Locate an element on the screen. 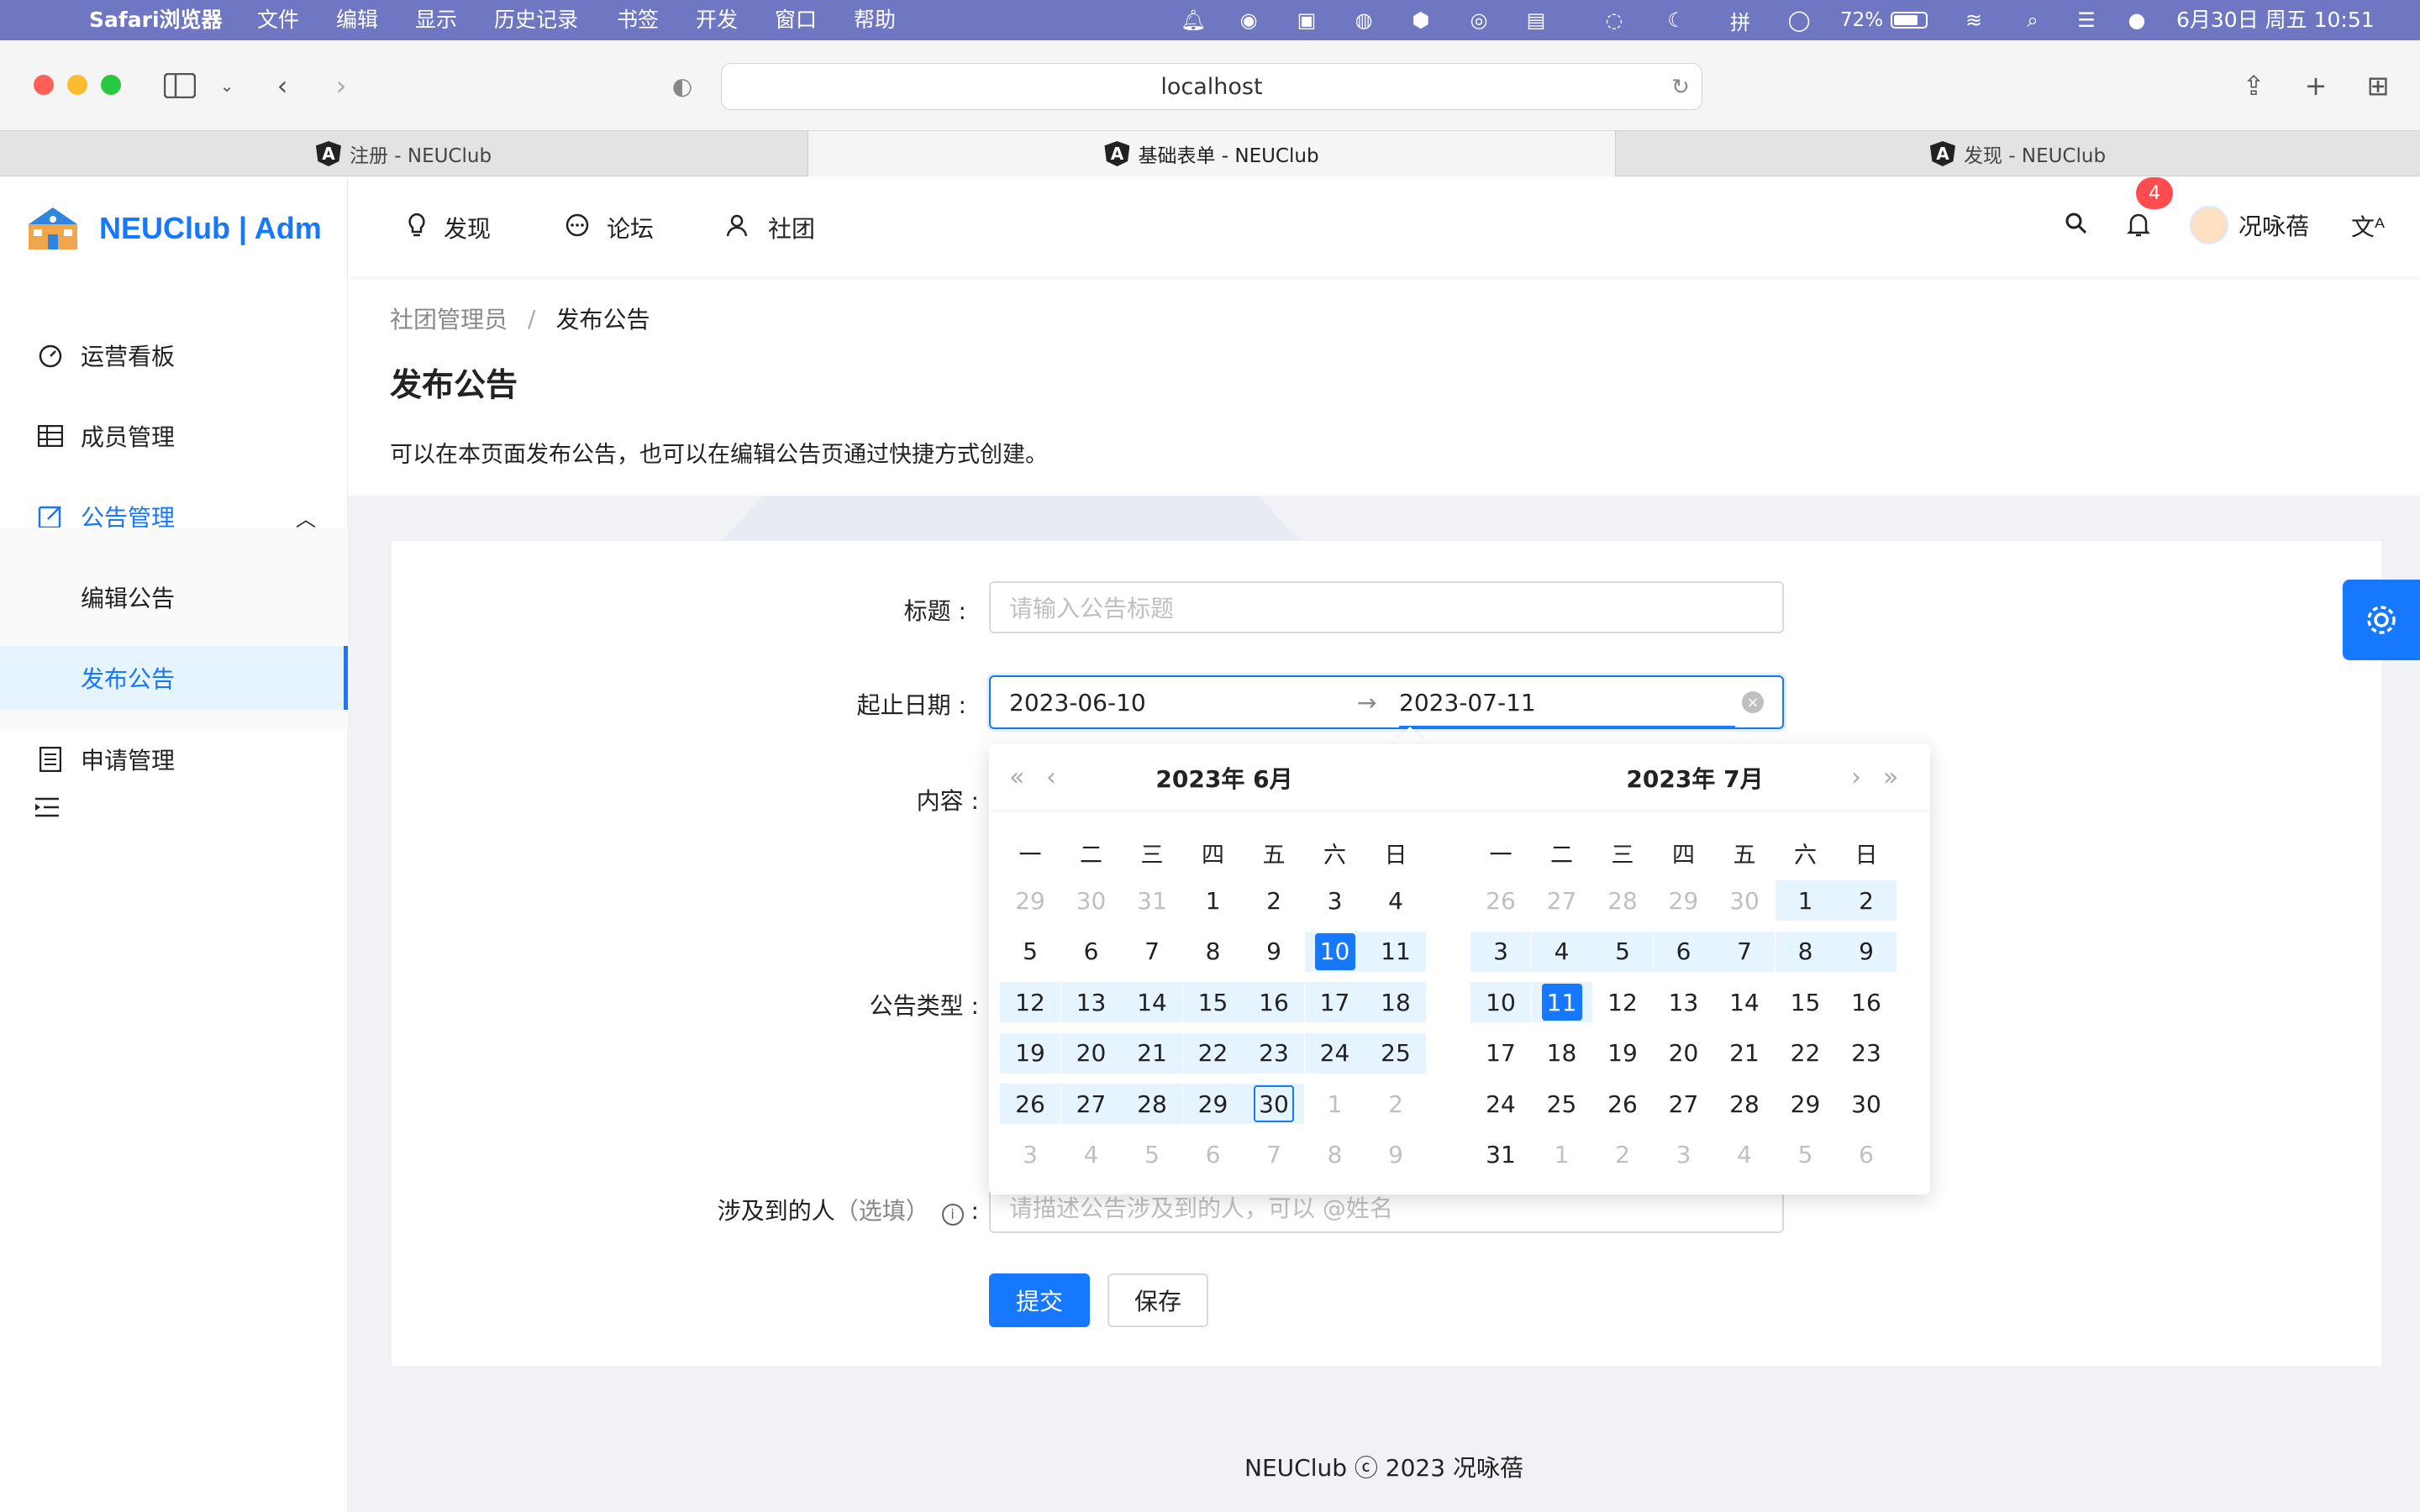 The height and width of the screenshot is (1512, 2420). calendar-day: 11 is located at coordinates (1561, 1002).